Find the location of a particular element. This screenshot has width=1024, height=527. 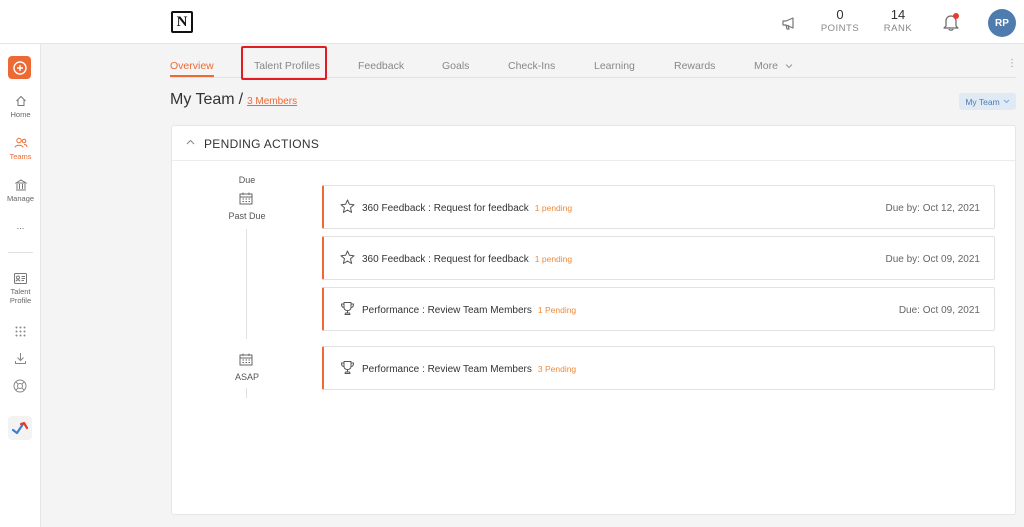

tab-check-ins: Check-Ins is located at coordinates (531, 66).